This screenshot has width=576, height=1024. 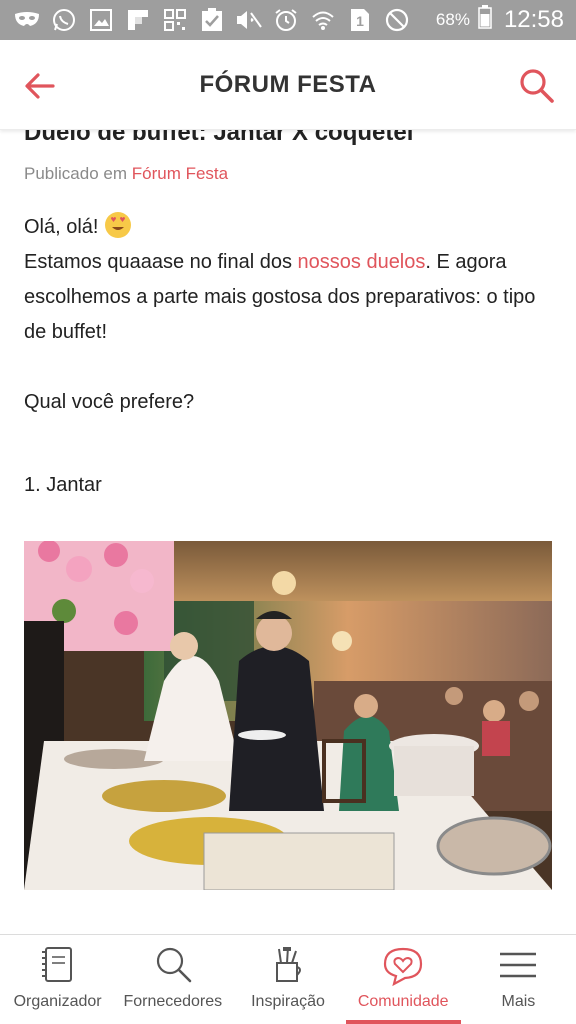 I want to click on category-link: Fórum Festa, so click(x=180, y=173).